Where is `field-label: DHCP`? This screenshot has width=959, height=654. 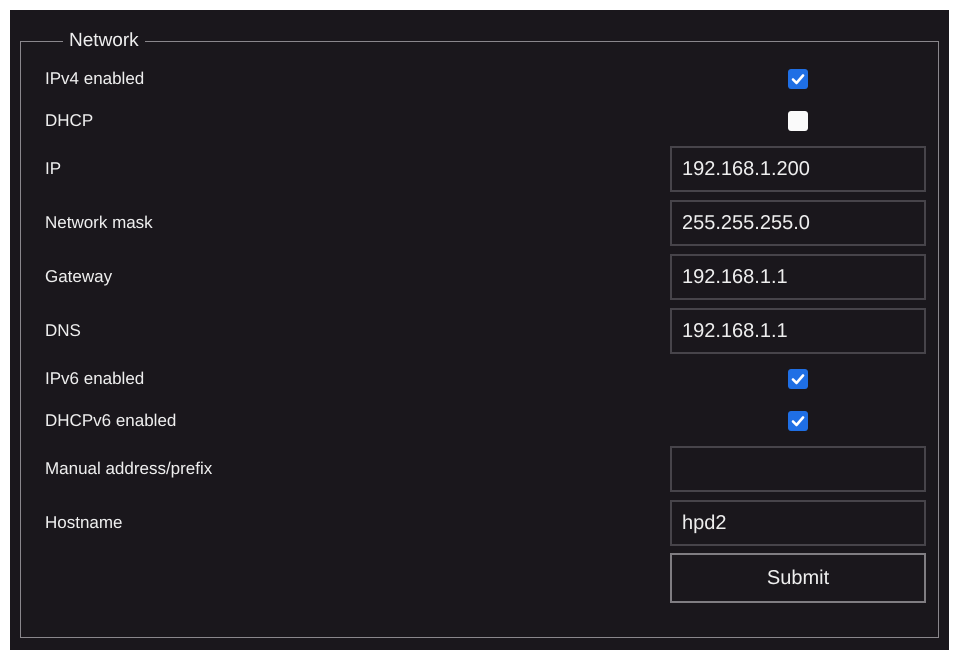 field-label: DHCP is located at coordinates (69, 121).